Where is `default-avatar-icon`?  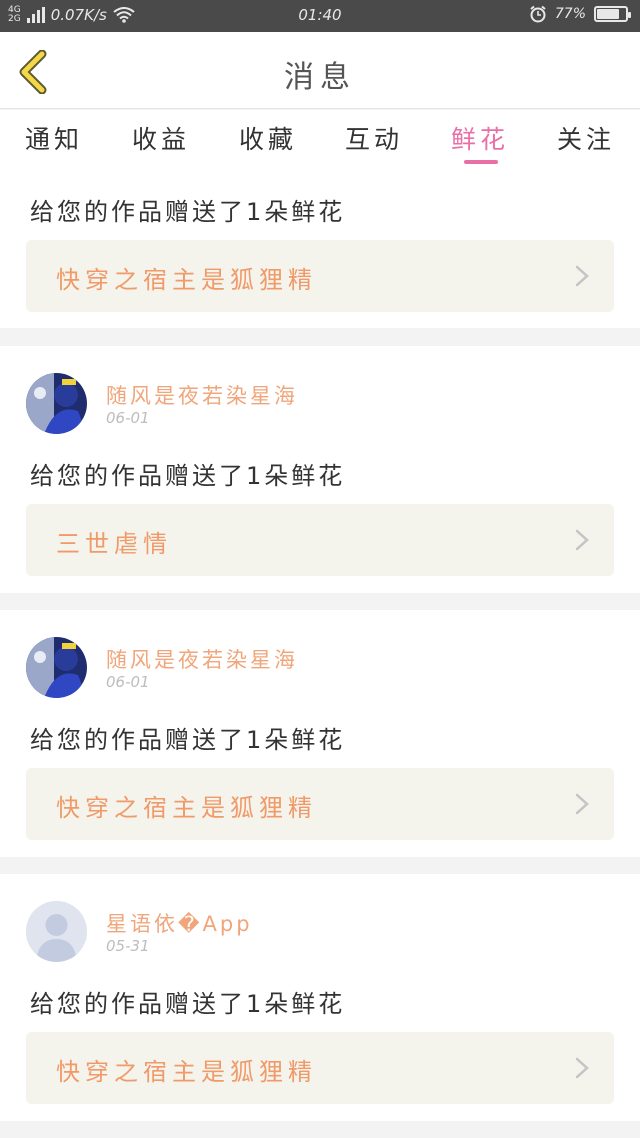
default-avatar-icon is located at coordinates (56, 931).